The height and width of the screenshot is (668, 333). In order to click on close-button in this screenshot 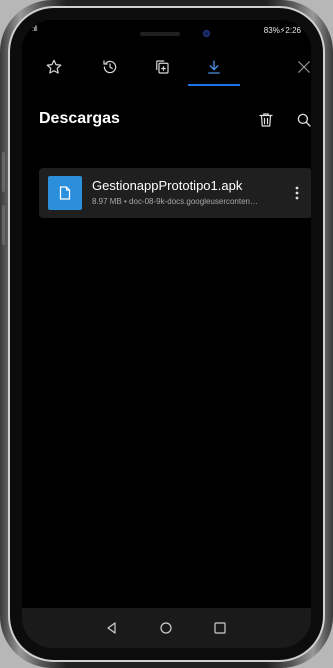, I will do `click(297, 67)`.